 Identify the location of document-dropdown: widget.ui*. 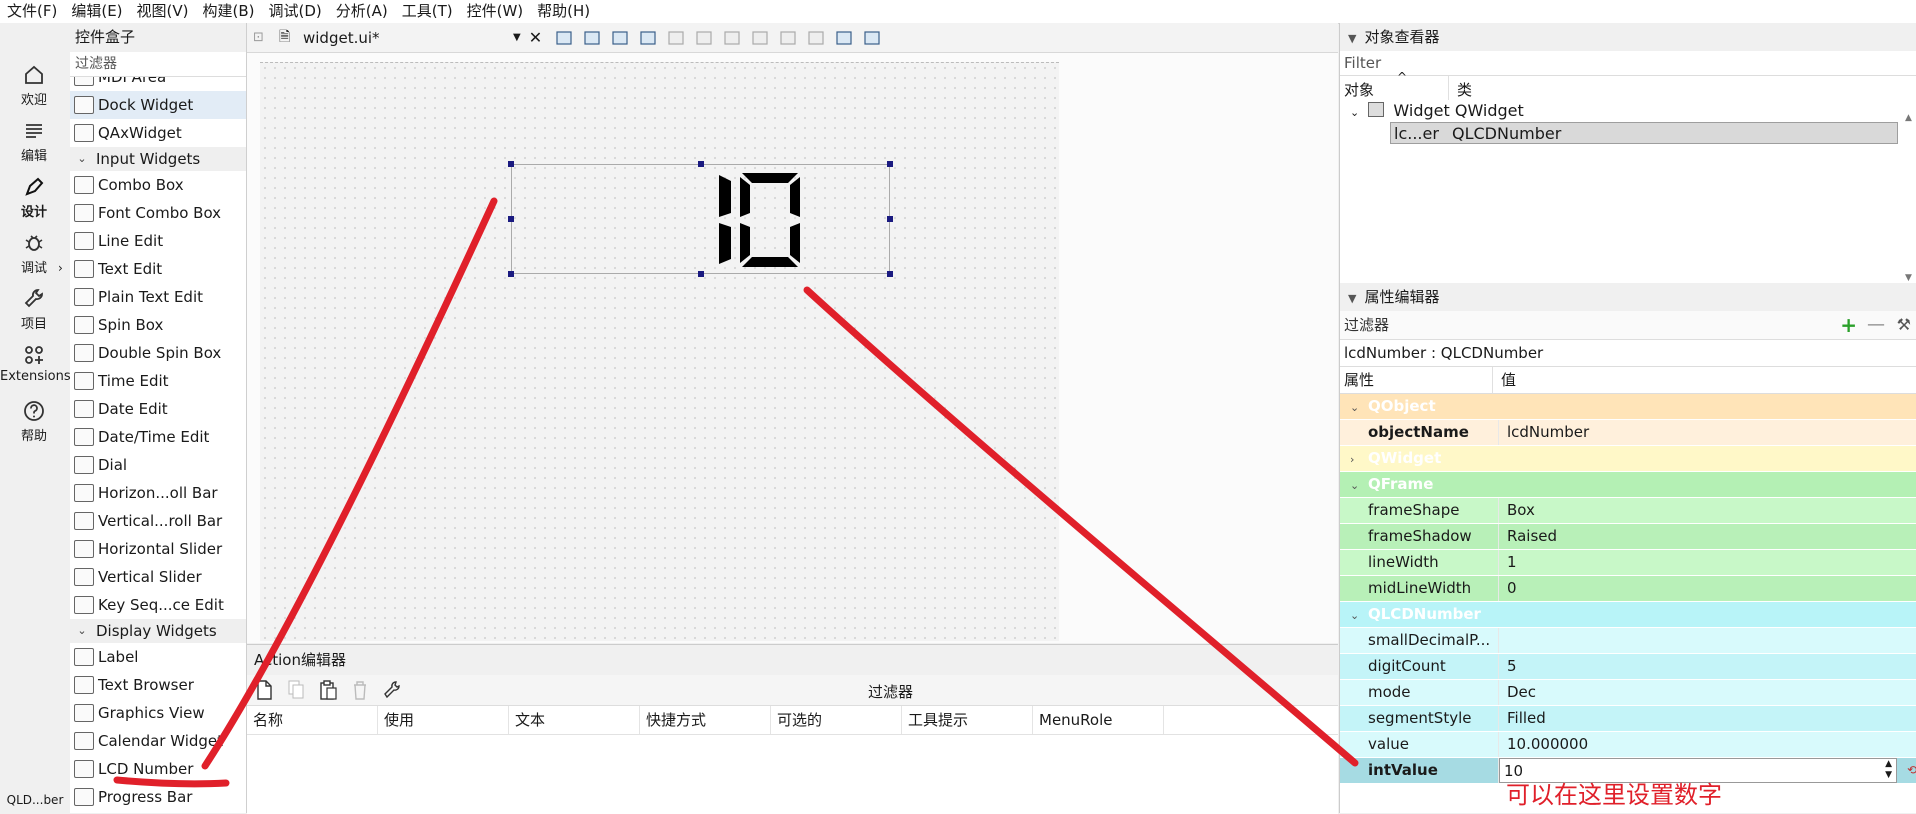
(408, 38).